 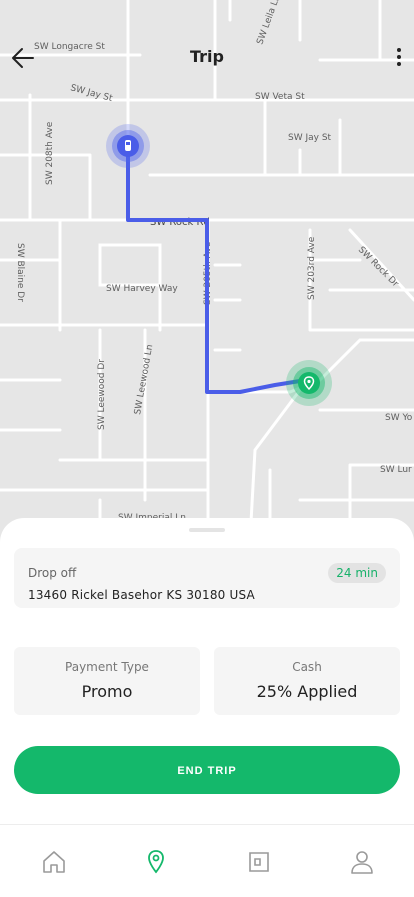 I want to click on driver-location-marker, so click(x=128, y=146).